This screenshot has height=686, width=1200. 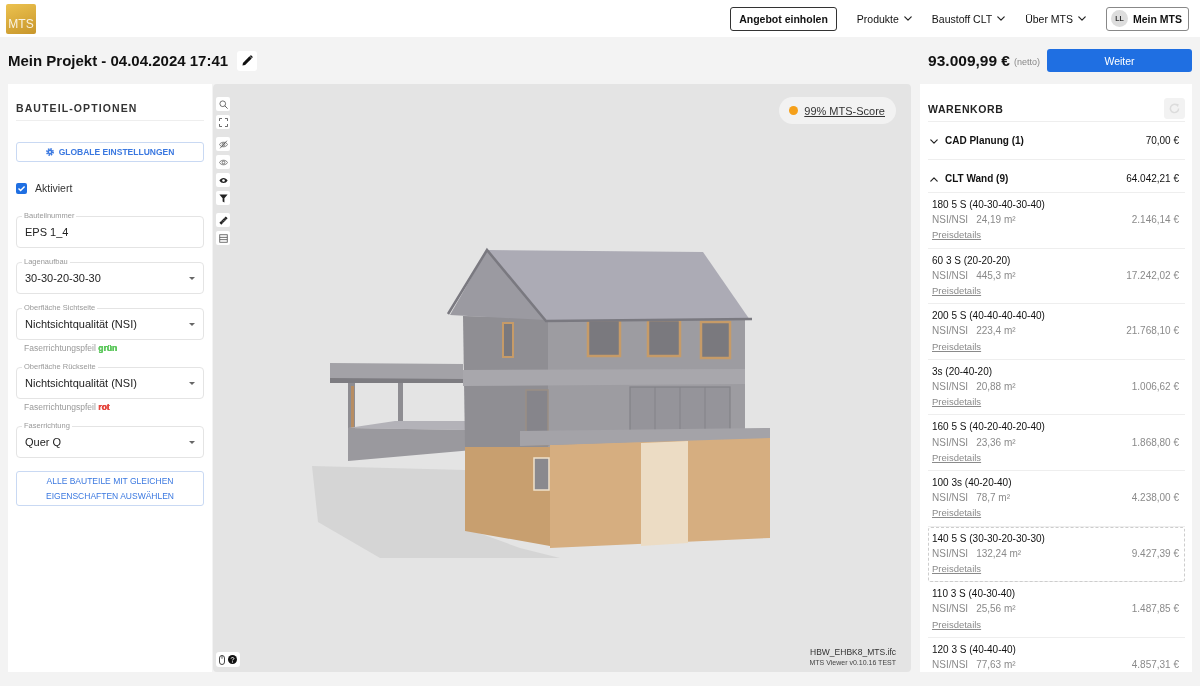 What do you see at coordinates (118, 60) in the screenshot?
I see `project-title: Mein Projekt - 04.04.2024 17:41` at bounding box center [118, 60].